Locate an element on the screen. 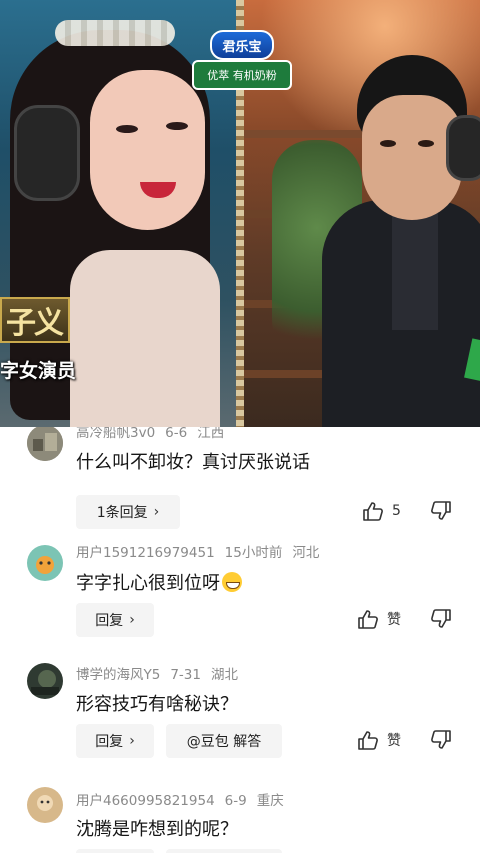 The height and width of the screenshot is (853, 480). secondary-button-partial is located at coordinates (224, 851).